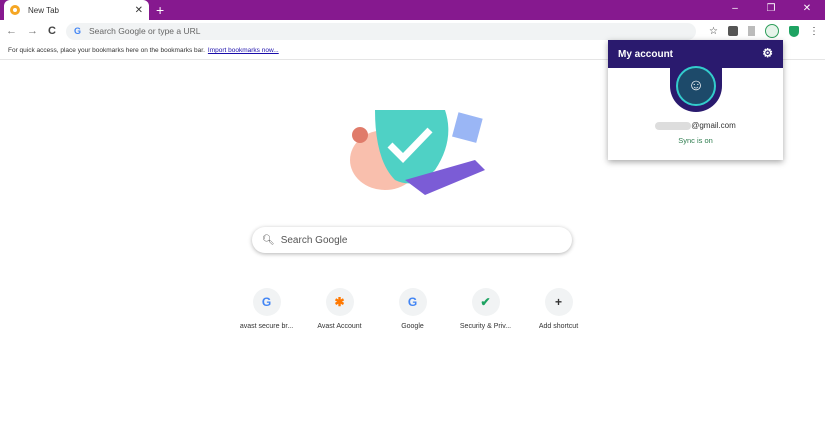 Image resolution: width=825 pixels, height=437 pixels. What do you see at coordinates (268, 240) in the screenshot?
I see `search-icon: 🔍︎` at bounding box center [268, 240].